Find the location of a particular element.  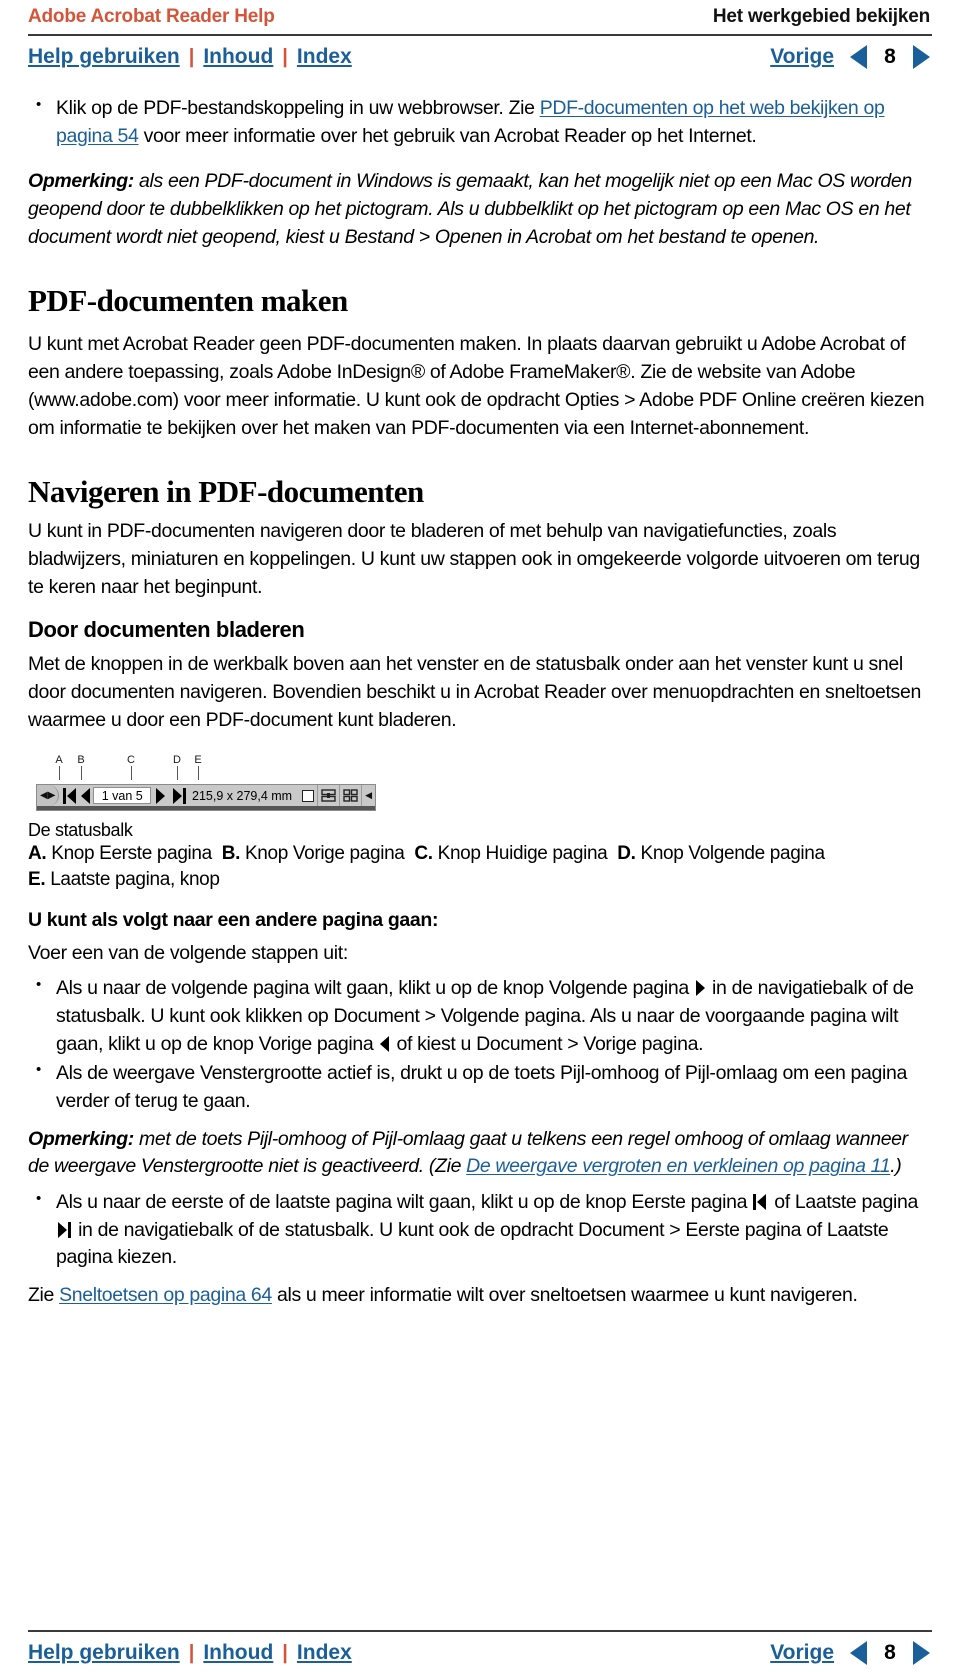

callout-c-label: C is located at coordinates (131, 760).